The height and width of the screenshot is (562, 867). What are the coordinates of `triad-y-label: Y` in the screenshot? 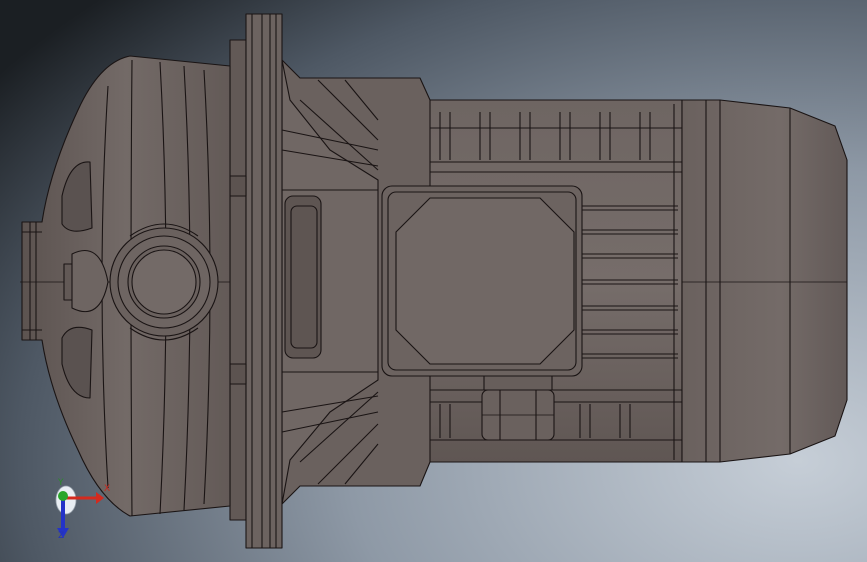 It's located at (61, 483).